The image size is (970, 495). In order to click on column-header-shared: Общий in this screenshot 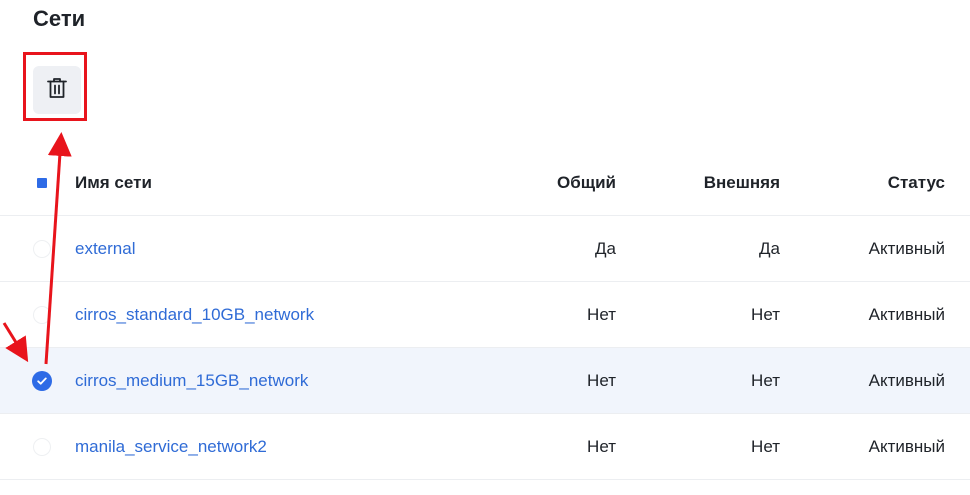, I will do `click(586, 182)`.